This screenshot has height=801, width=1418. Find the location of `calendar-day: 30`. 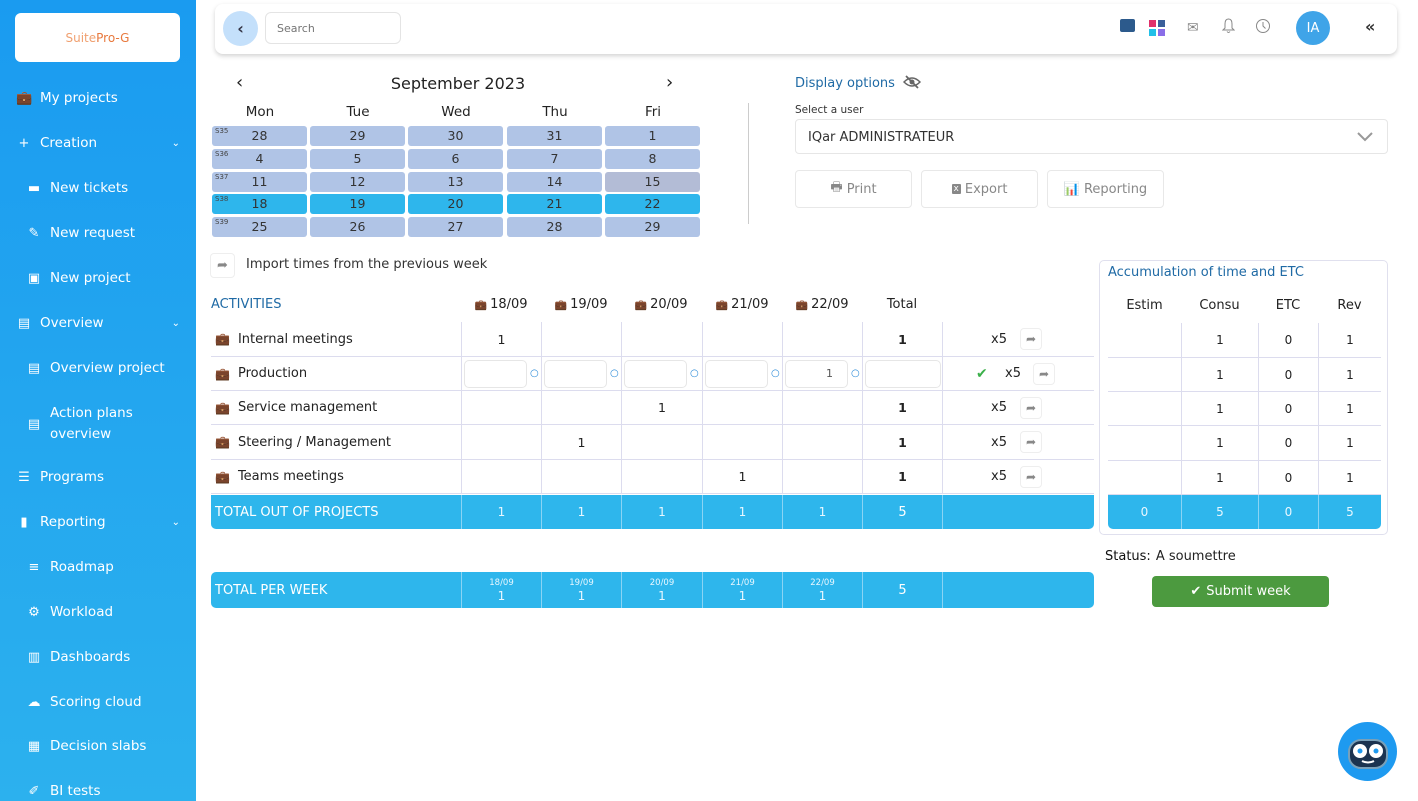

calendar-day: 30 is located at coordinates (455, 136).